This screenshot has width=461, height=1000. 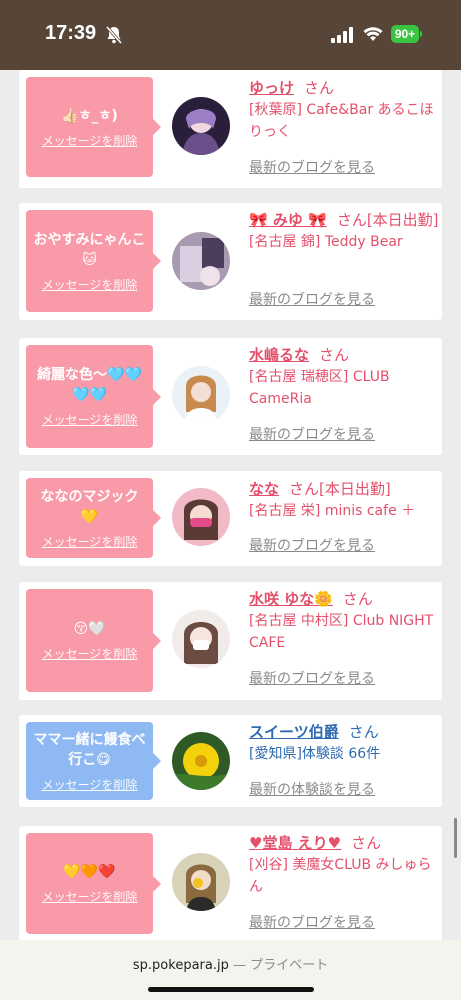 I want to click on shop-info: [秋葉原] Cafe&Bar あるこほりっく, so click(x=341, y=121).